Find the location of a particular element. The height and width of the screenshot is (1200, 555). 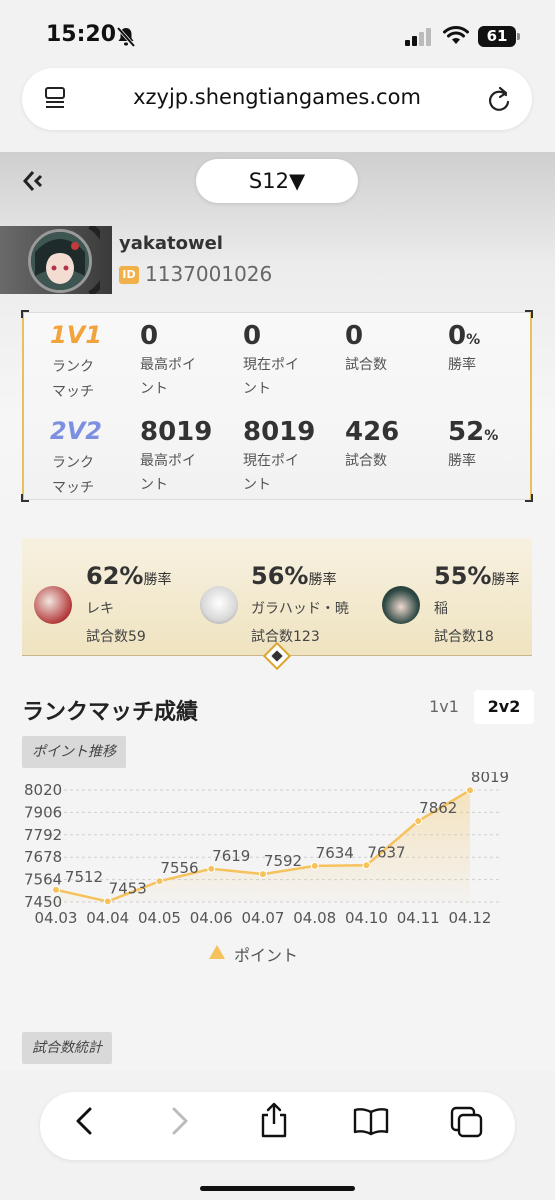

stat-max-points: 0 最高ポイ ント is located at coordinates (187, 361).